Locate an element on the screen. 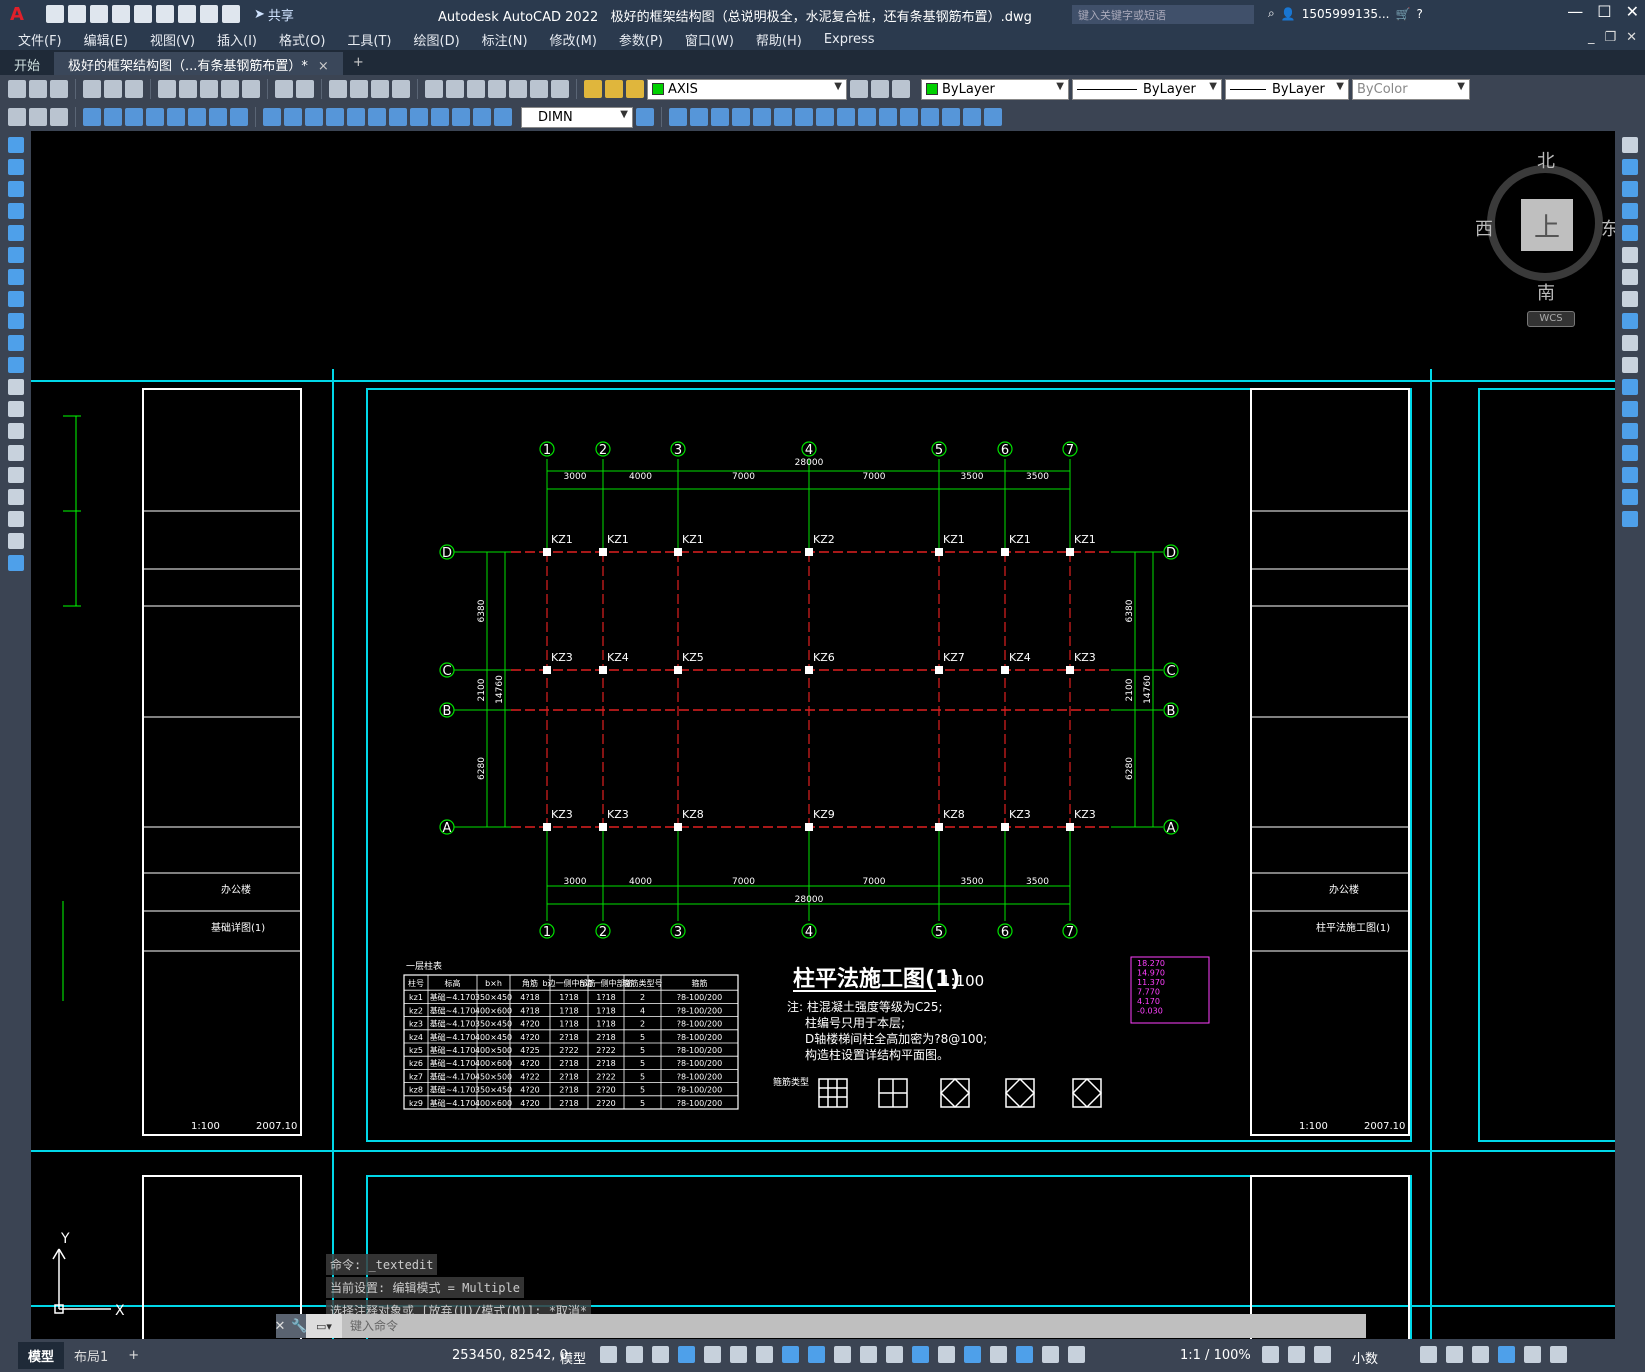 The height and width of the screenshot is (1372, 1645). mtext-icon is located at coordinates (15, 541).